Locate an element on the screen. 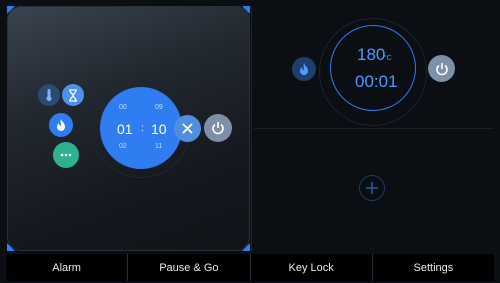 This screenshot has height=283, width=500. pause-go-button: Pause & Go is located at coordinates (188, 267).